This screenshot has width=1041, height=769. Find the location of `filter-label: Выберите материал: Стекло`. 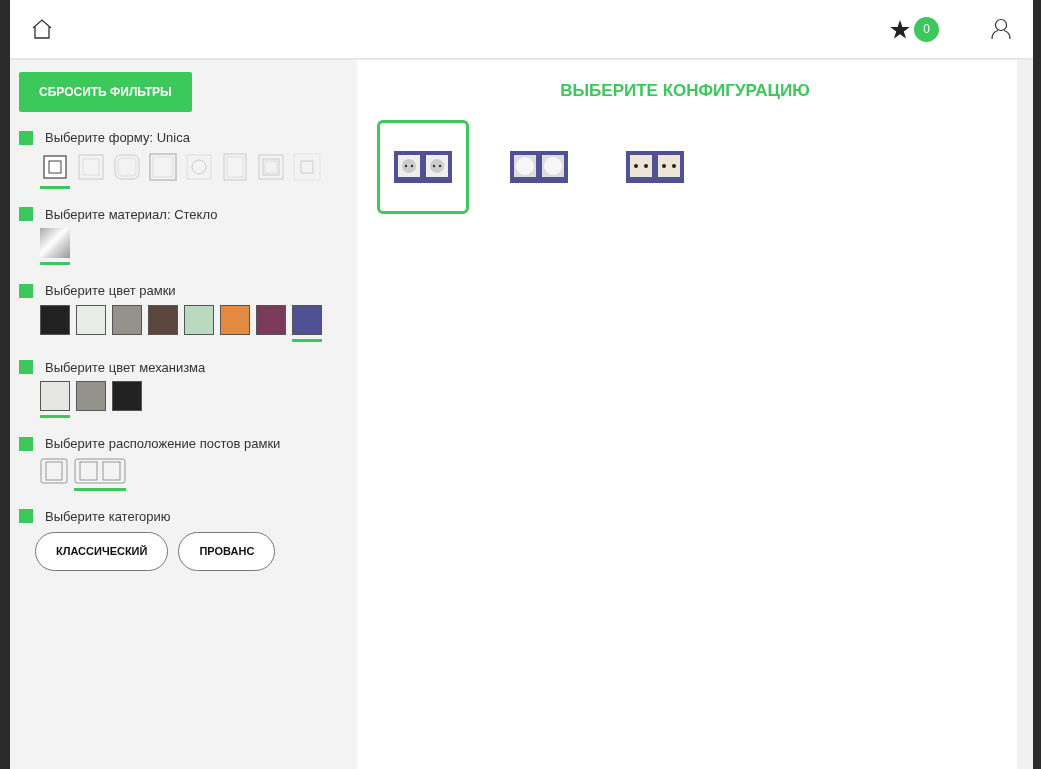

filter-label: Выберите материал: Стекло is located at coordinates (131, 214).